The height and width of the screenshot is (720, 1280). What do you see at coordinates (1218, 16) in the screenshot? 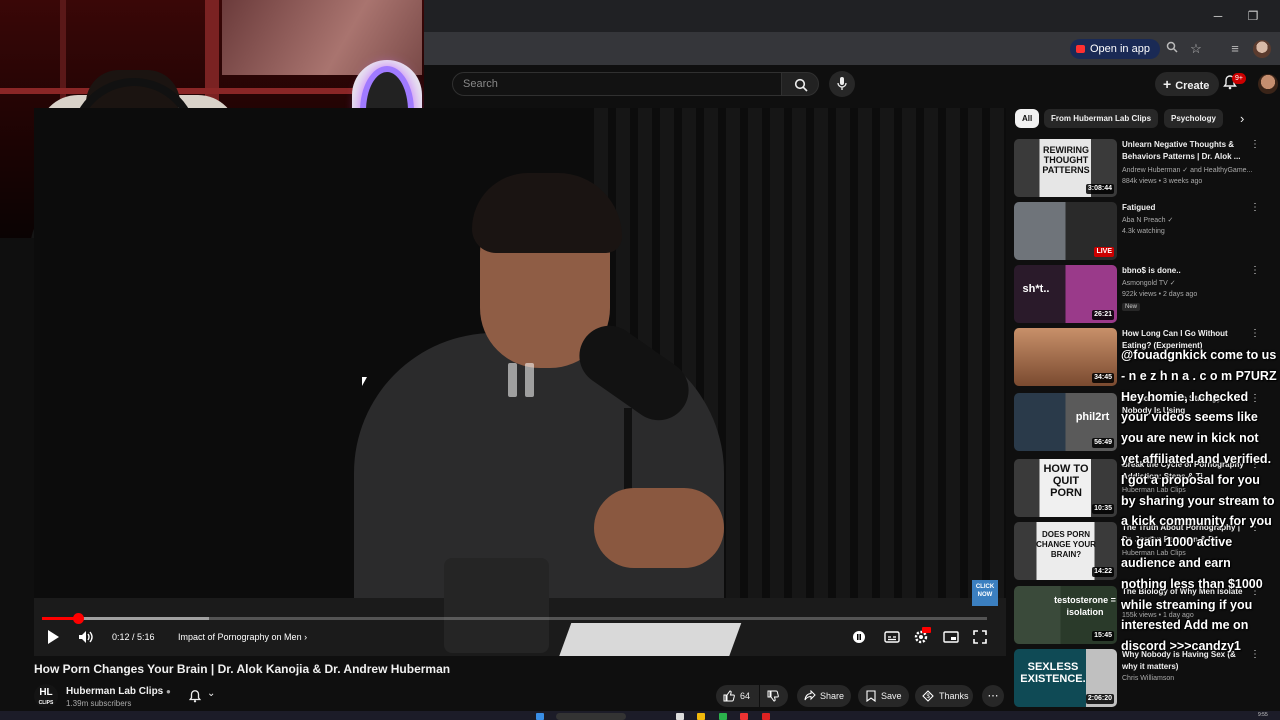
I see `minimize-icon: ─` at bounding box center [1218, 16].